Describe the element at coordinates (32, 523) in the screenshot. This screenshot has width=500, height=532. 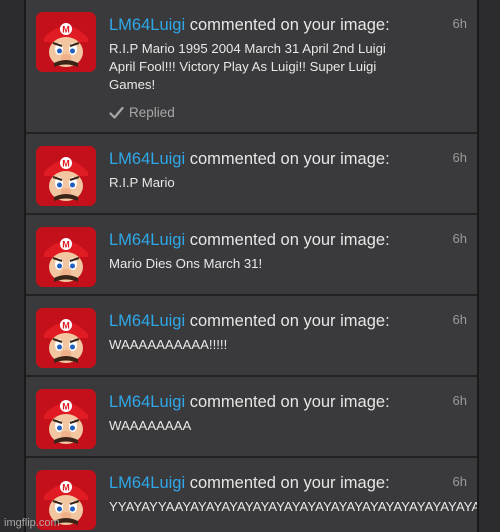
I see `imgflip-watermark: imgflip.com` at that location.